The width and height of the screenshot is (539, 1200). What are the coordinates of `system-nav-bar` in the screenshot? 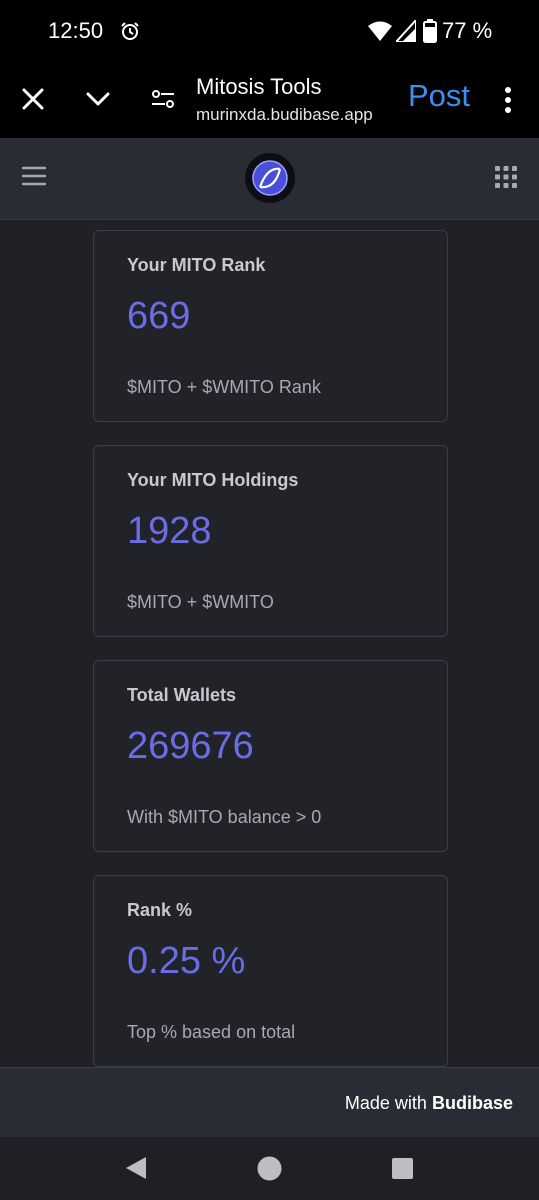 It's located at (269, 1168).